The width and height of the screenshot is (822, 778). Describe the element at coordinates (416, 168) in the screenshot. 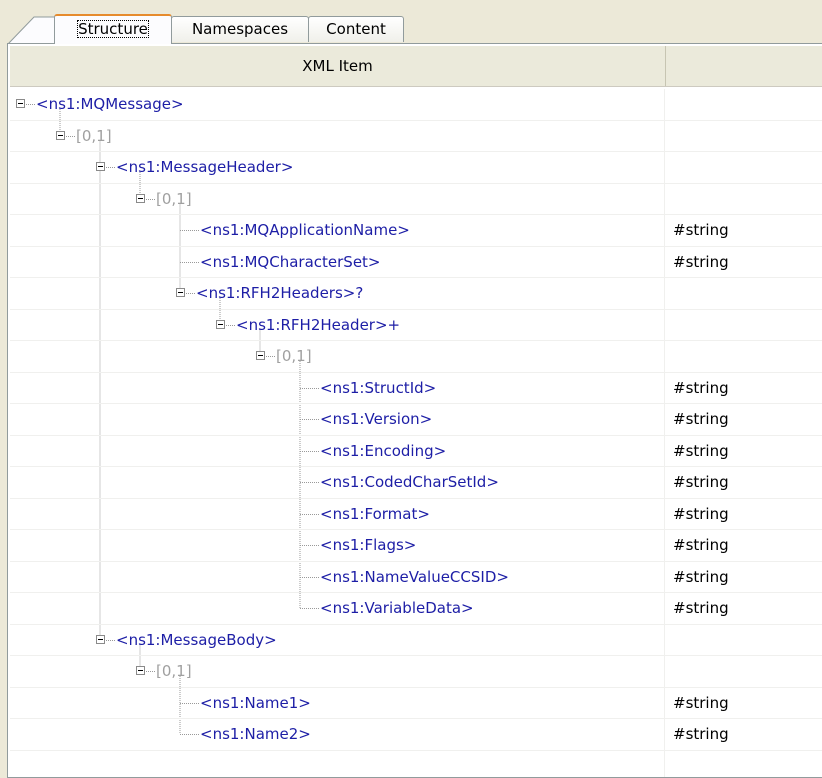

I see `tree-row: <ns1:MessageHeader>` at that location.